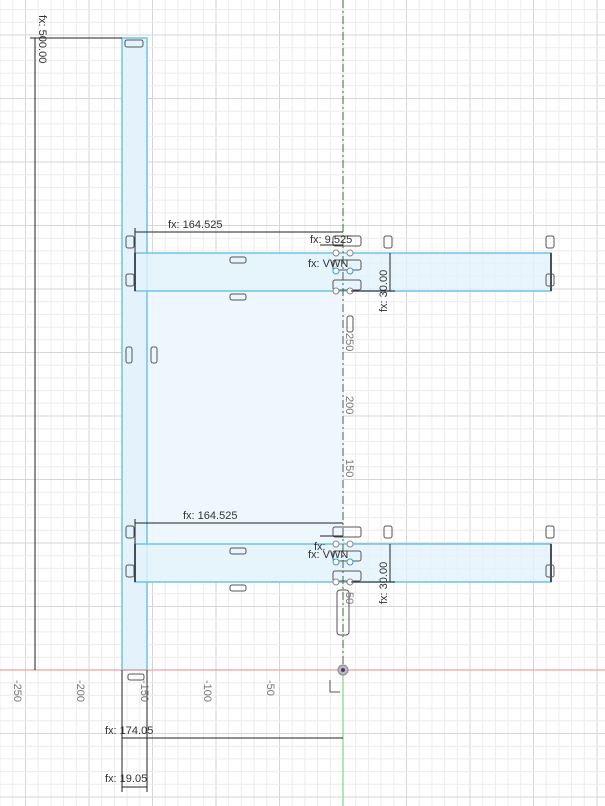  Describe the element at coordinates (384, 583) in the screenshot. I see `dim-bottom-bar-height: fx: 30.00` at that location.